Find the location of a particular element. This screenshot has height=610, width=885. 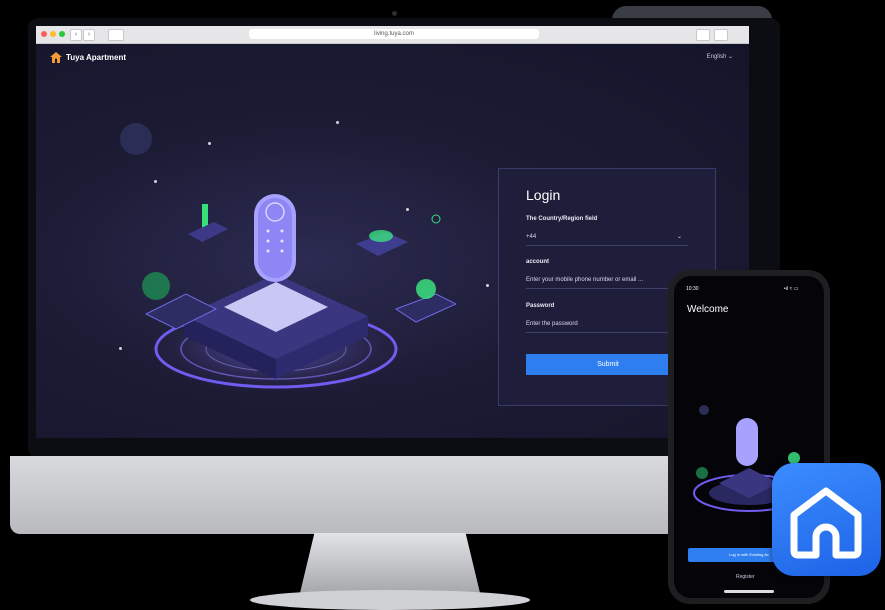

country-label: The Country/Region field is located at coordinates (562, 219).